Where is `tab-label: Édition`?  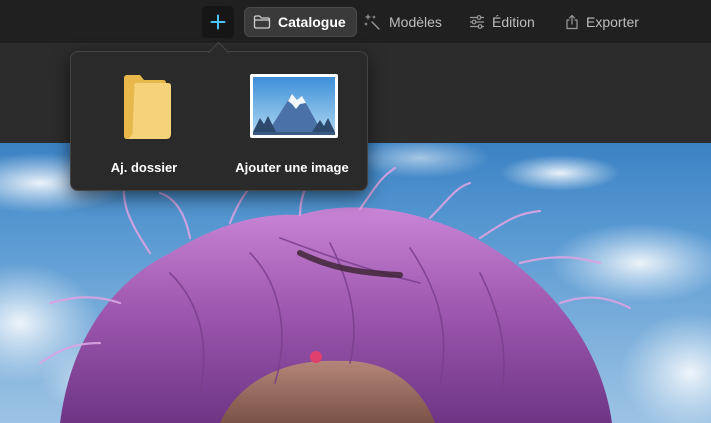 tab-label: Édition is located at coordinates (513, 22).